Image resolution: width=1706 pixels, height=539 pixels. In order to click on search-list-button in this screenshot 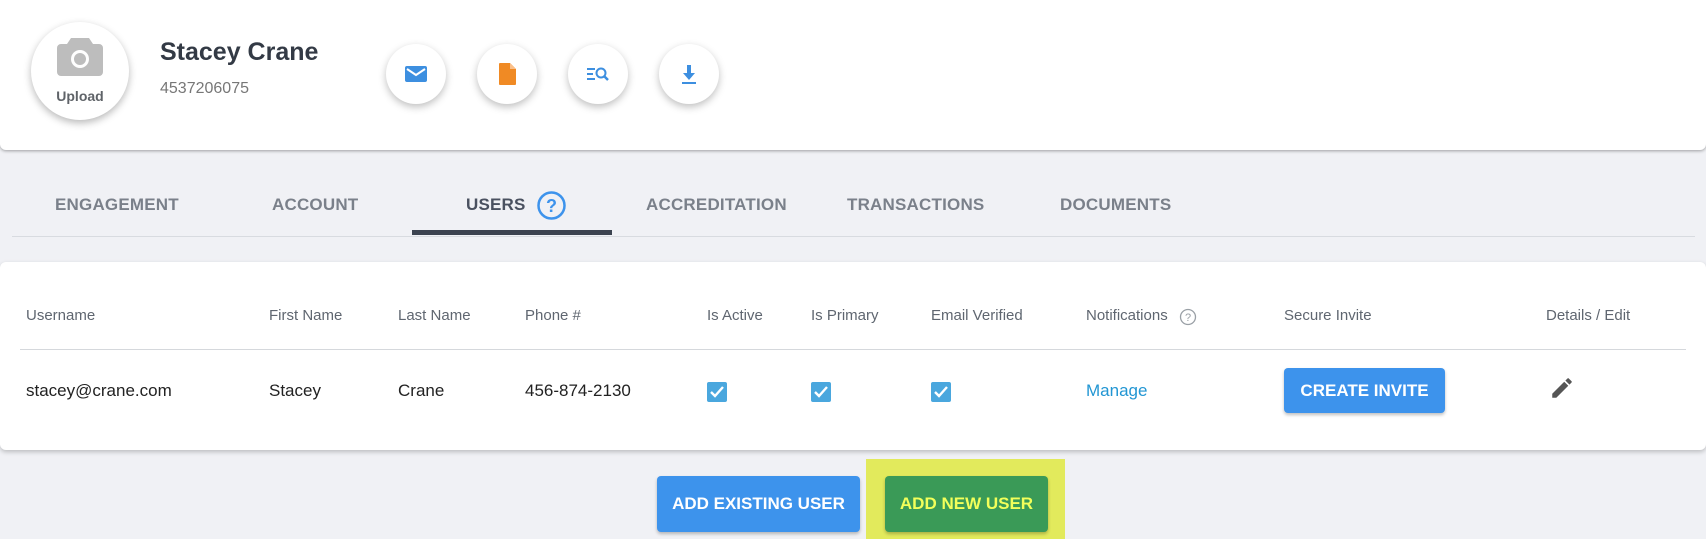, I will do `click(598, 74)`.